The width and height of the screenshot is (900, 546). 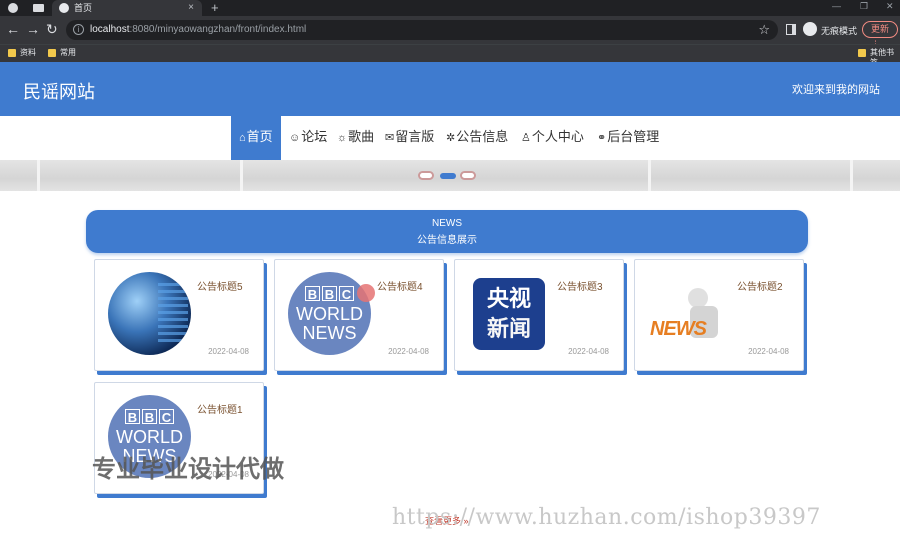 I want to click on bookmarks-bar: 资料 常用 其他书签, so click(x=450, y=55).